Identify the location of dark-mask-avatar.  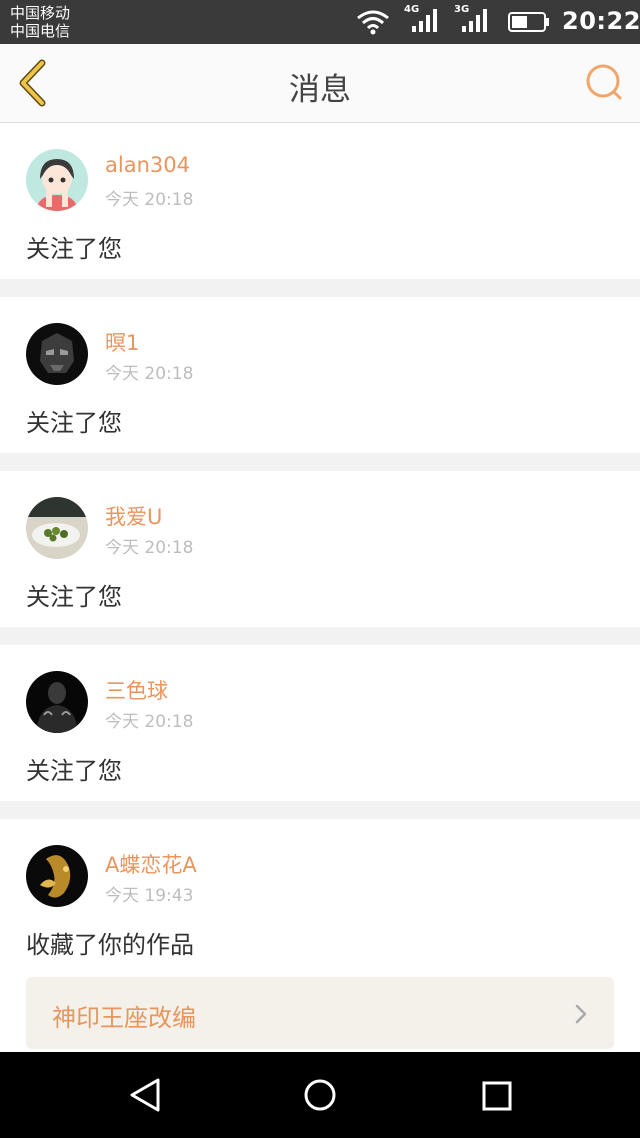
(57, 354).